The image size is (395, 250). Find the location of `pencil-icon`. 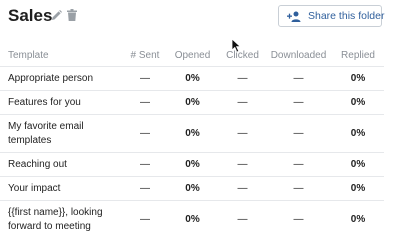

pencil-icon is located at coordinates (56, 15).